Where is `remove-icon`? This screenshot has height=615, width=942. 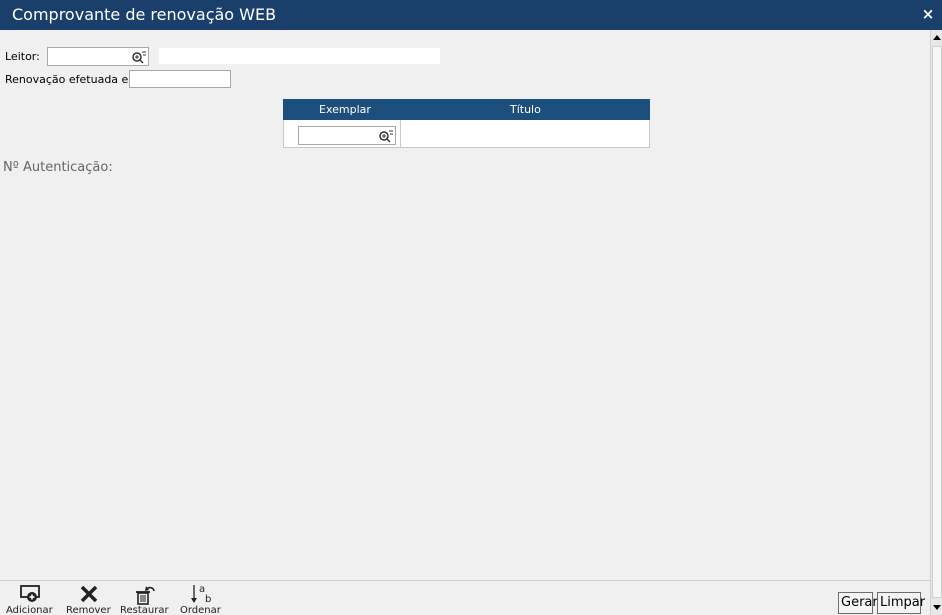 remove-icon is located at coordinates (89, 594).